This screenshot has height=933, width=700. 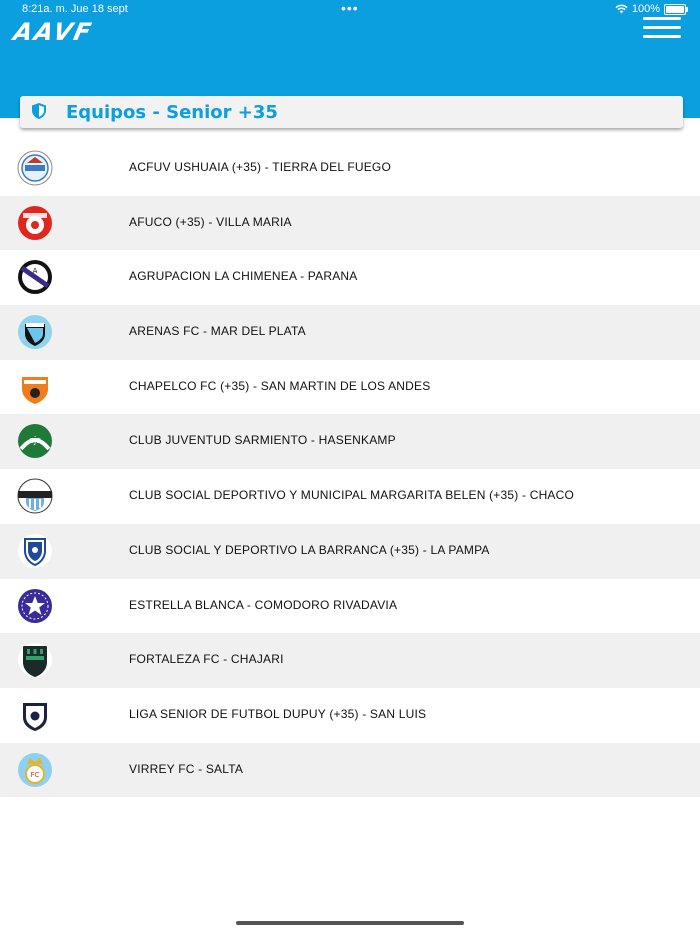 I want to click on battery-percent: 100%, so click(x=645, y=9).